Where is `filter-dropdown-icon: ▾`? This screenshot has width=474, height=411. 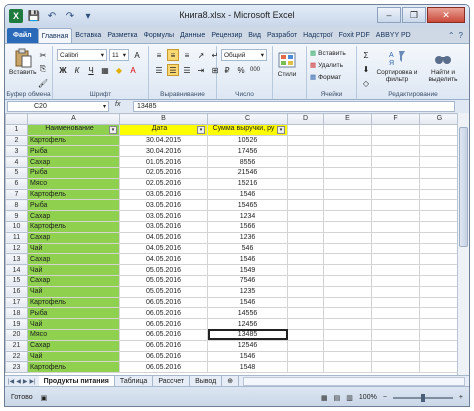
filter-dropdown-icon: ▾ is located at coordinates (201, 130).